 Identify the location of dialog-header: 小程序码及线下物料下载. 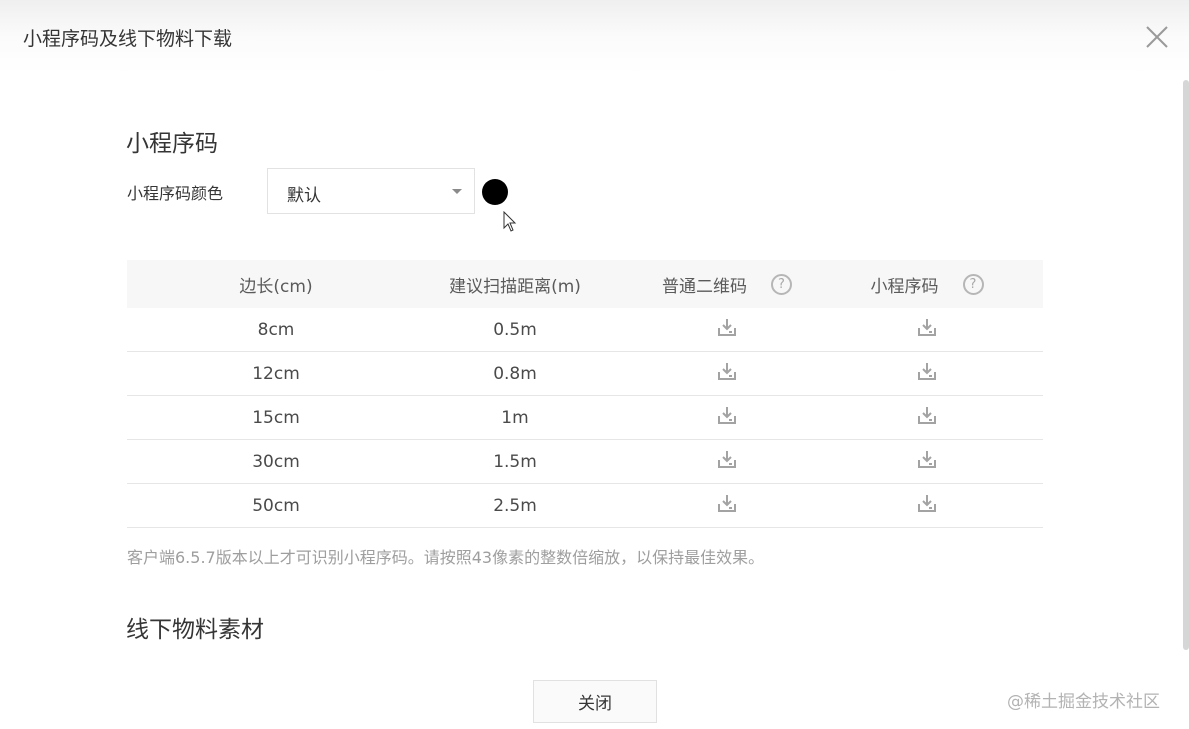
(594, 37).